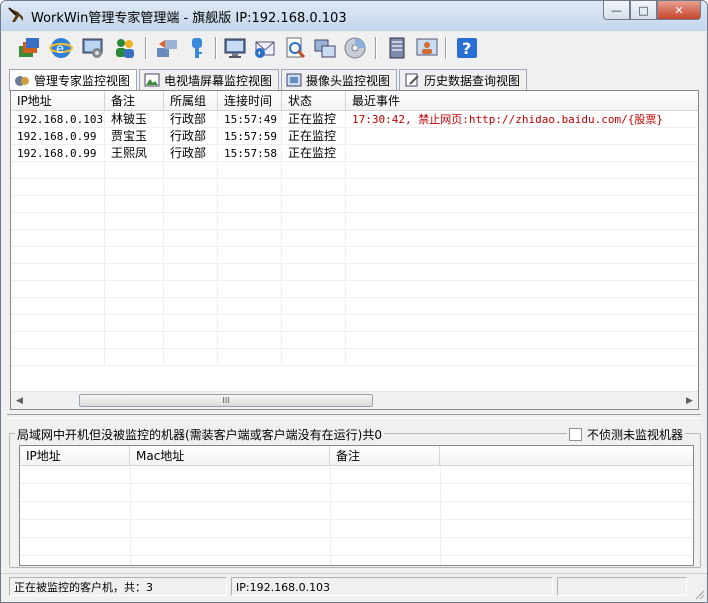 This screenshot has height=603, width=708. Describe the element at coordinates (354, 153) in the screenshot. I see `table-row: 192.168.0.99 王熙凤 行政部 15:57:58 正在监控` at that location.